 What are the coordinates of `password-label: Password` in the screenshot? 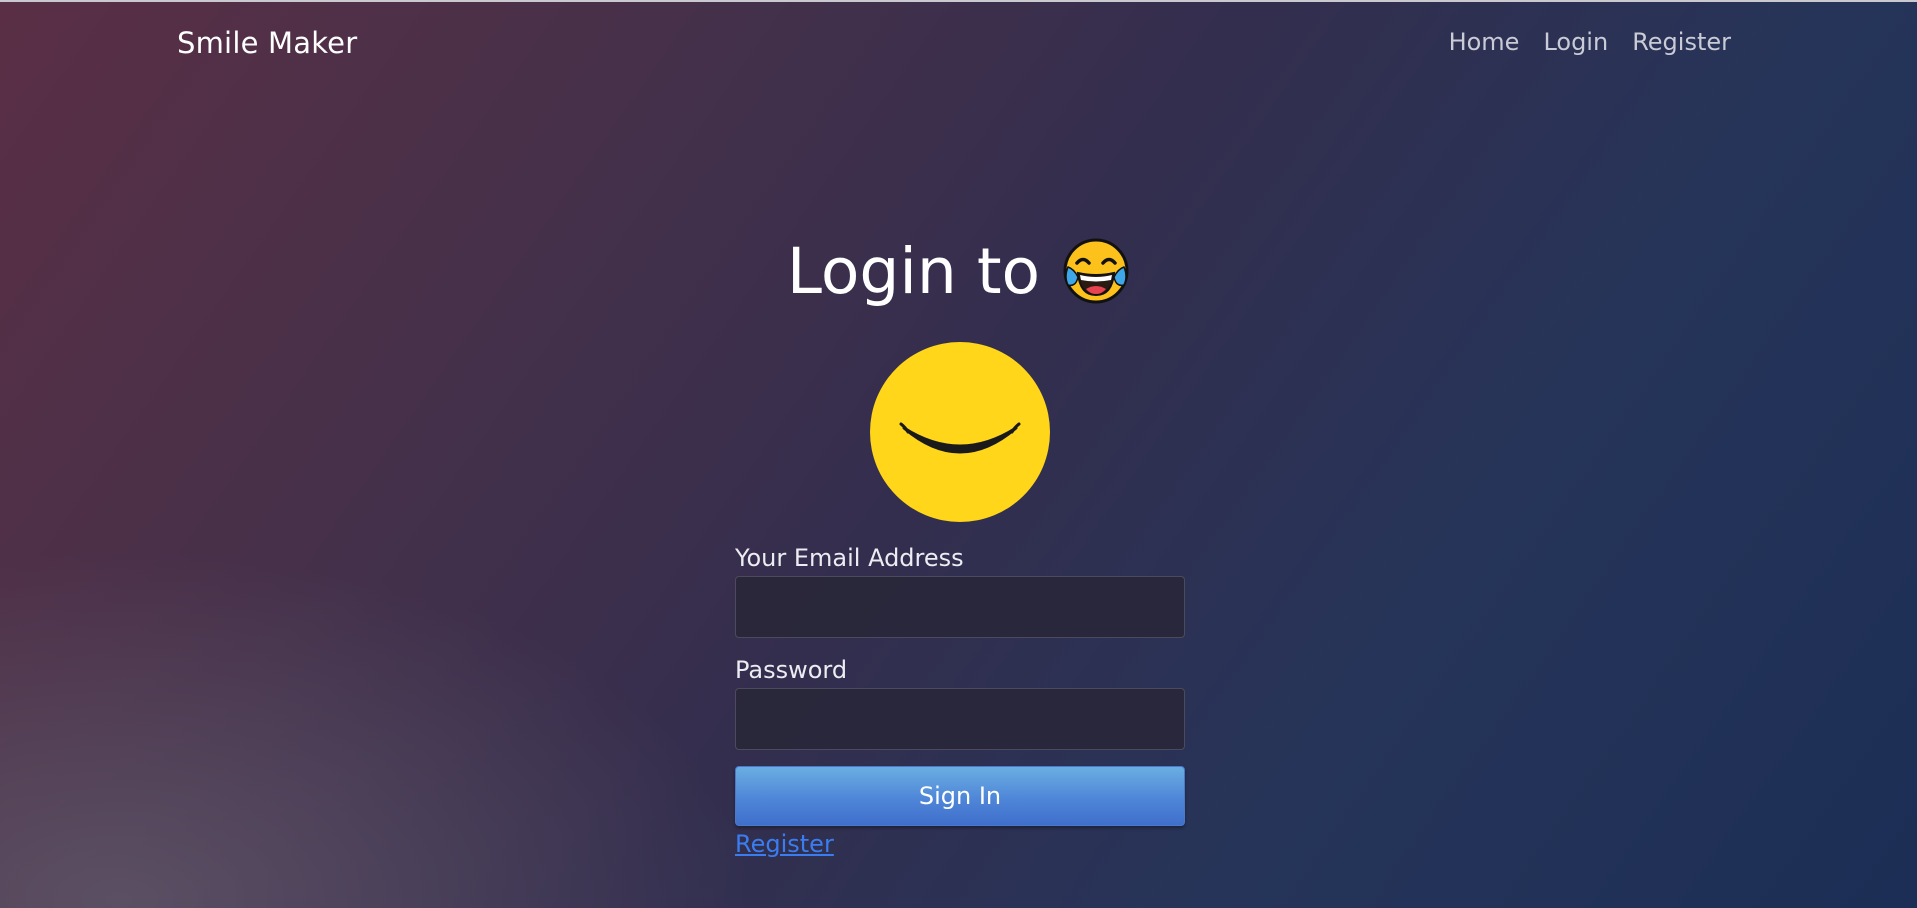 It's located at (791, 670).